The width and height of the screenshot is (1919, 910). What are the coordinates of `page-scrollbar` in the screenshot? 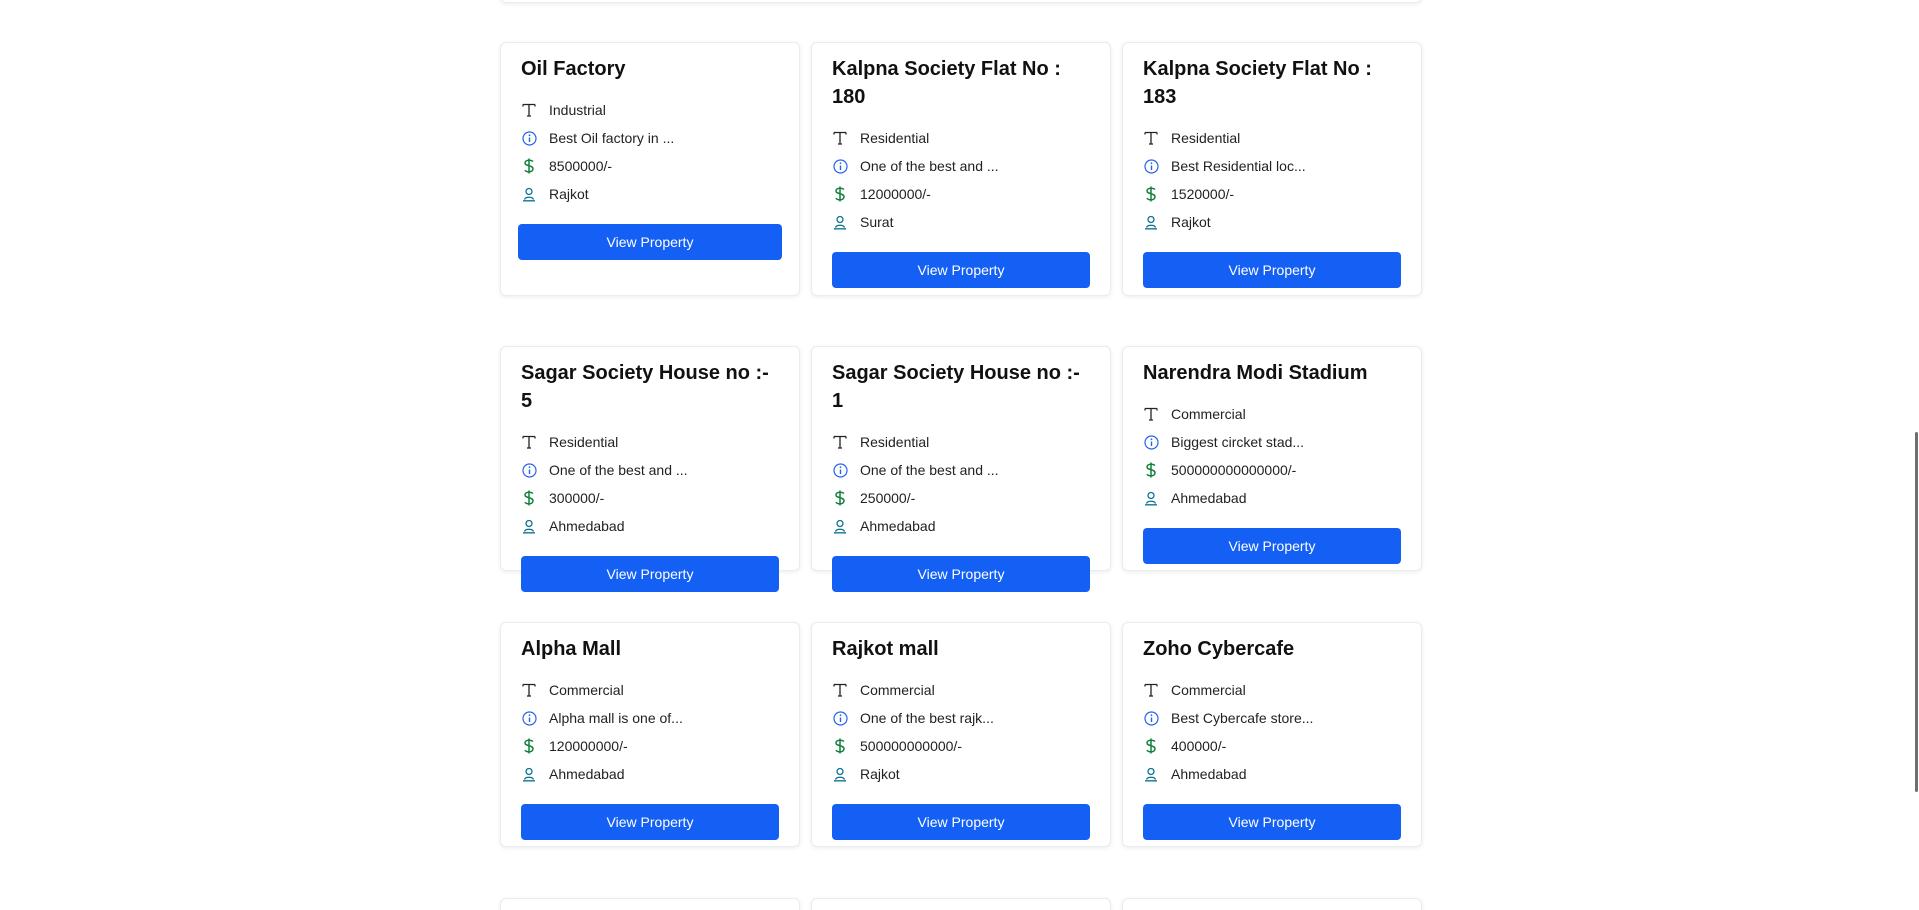 It's located at (1916, 455).